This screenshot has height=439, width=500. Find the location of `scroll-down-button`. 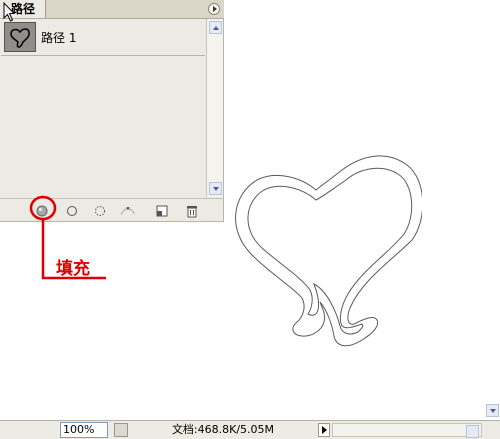

scroll-down-button is located at coordinates (215, 188).